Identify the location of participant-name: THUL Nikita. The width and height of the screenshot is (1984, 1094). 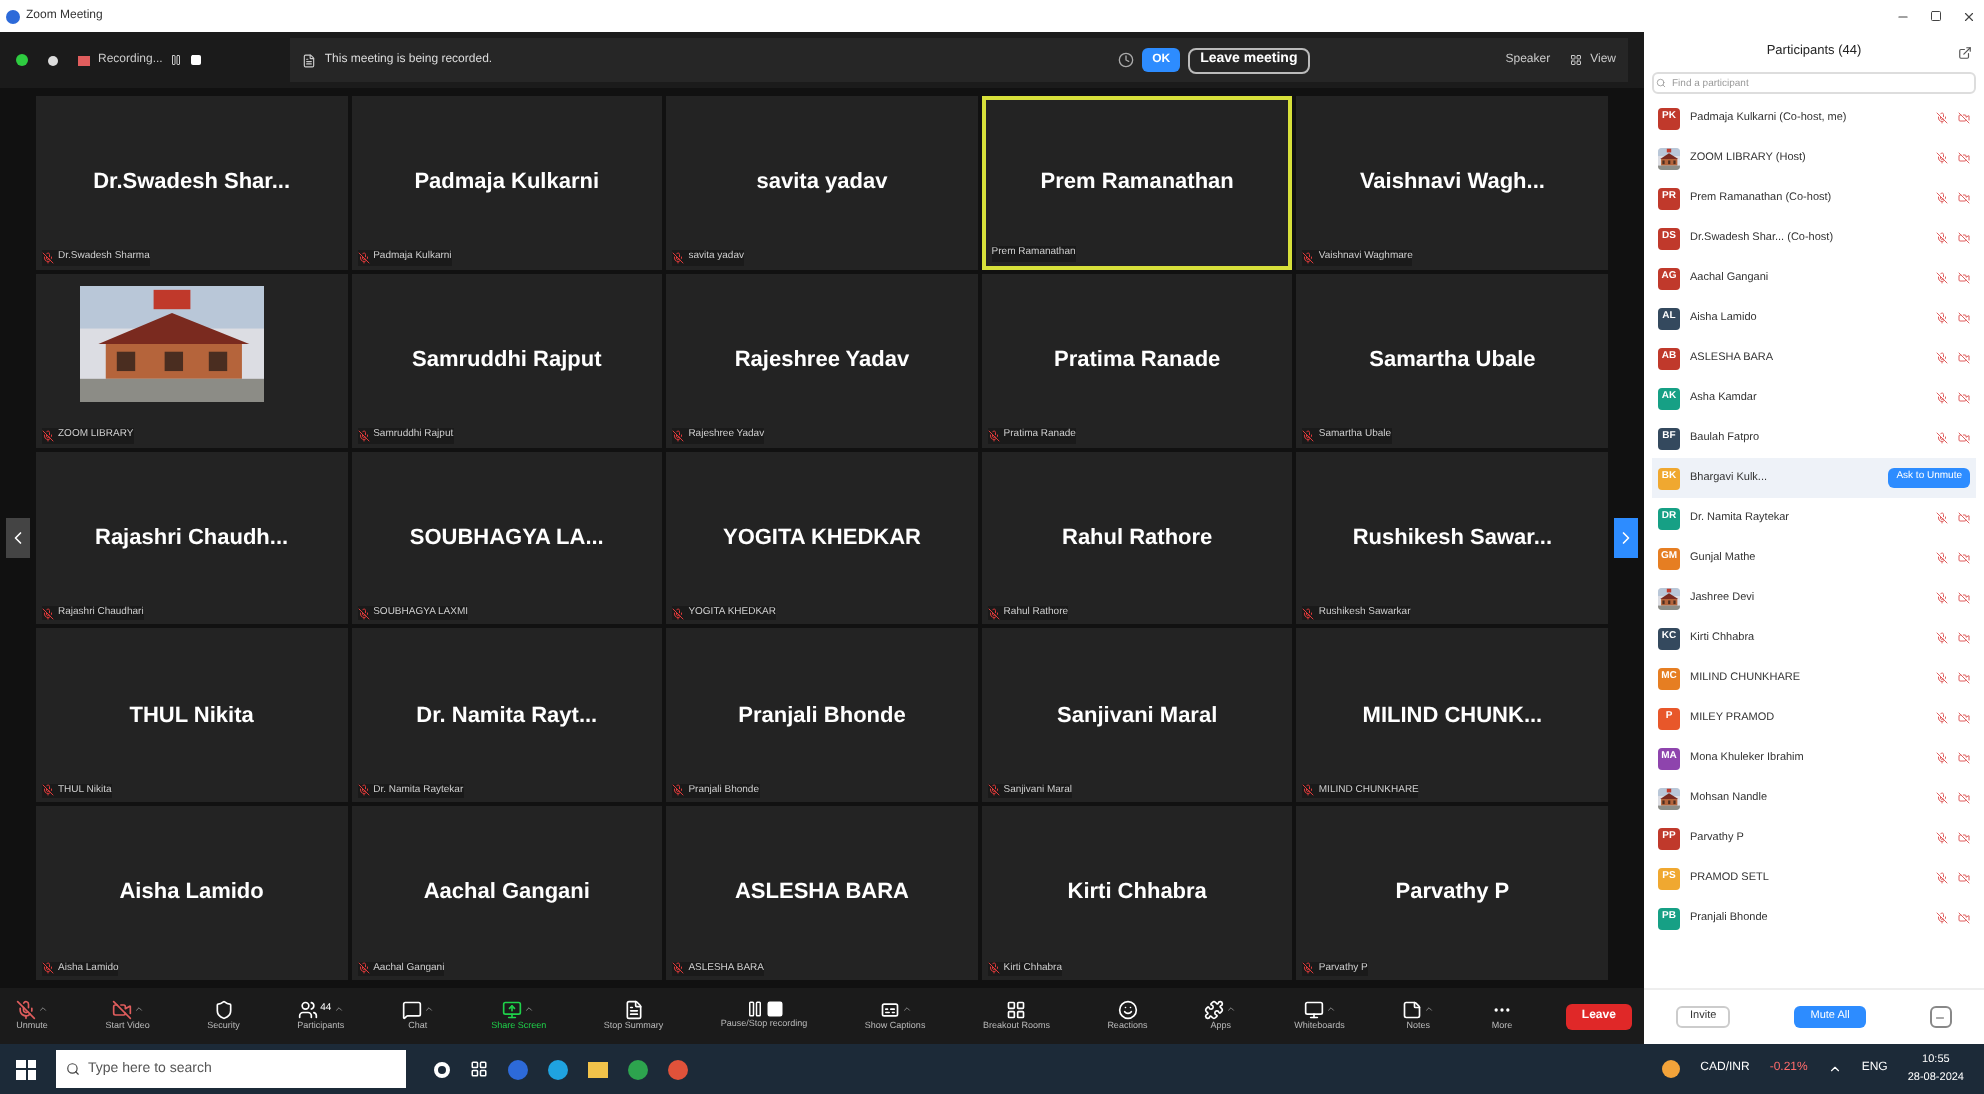
(191, 716).